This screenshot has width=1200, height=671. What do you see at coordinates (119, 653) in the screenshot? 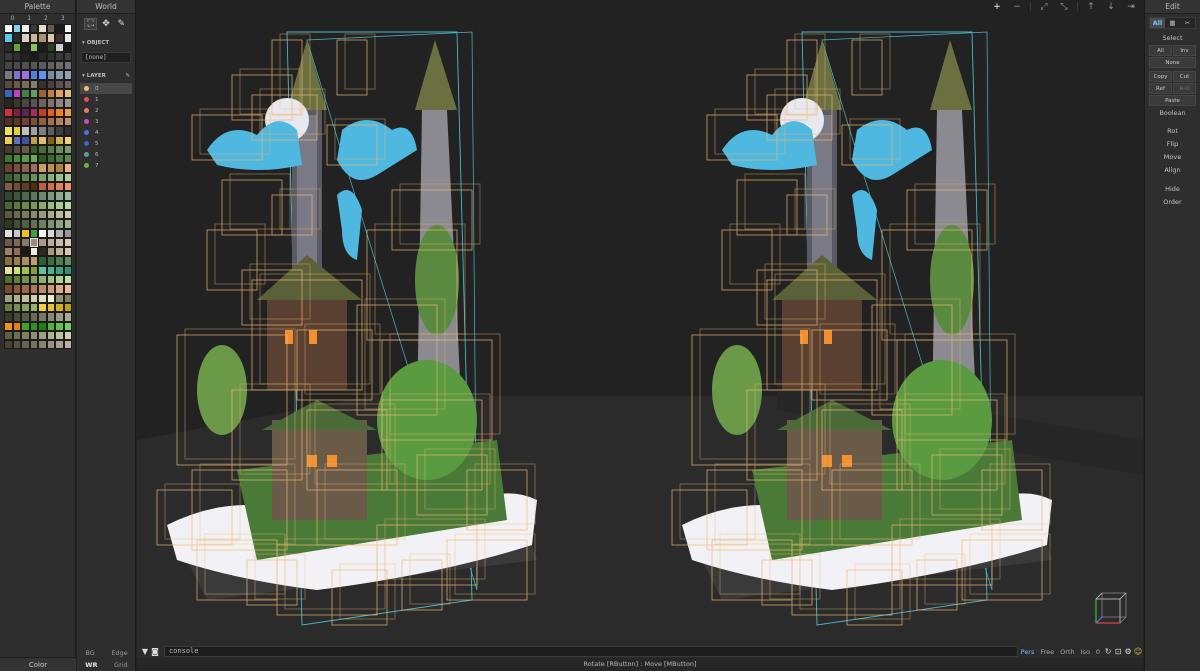
I see `edge-toggle: Edge` at bounding box center [119, 653].